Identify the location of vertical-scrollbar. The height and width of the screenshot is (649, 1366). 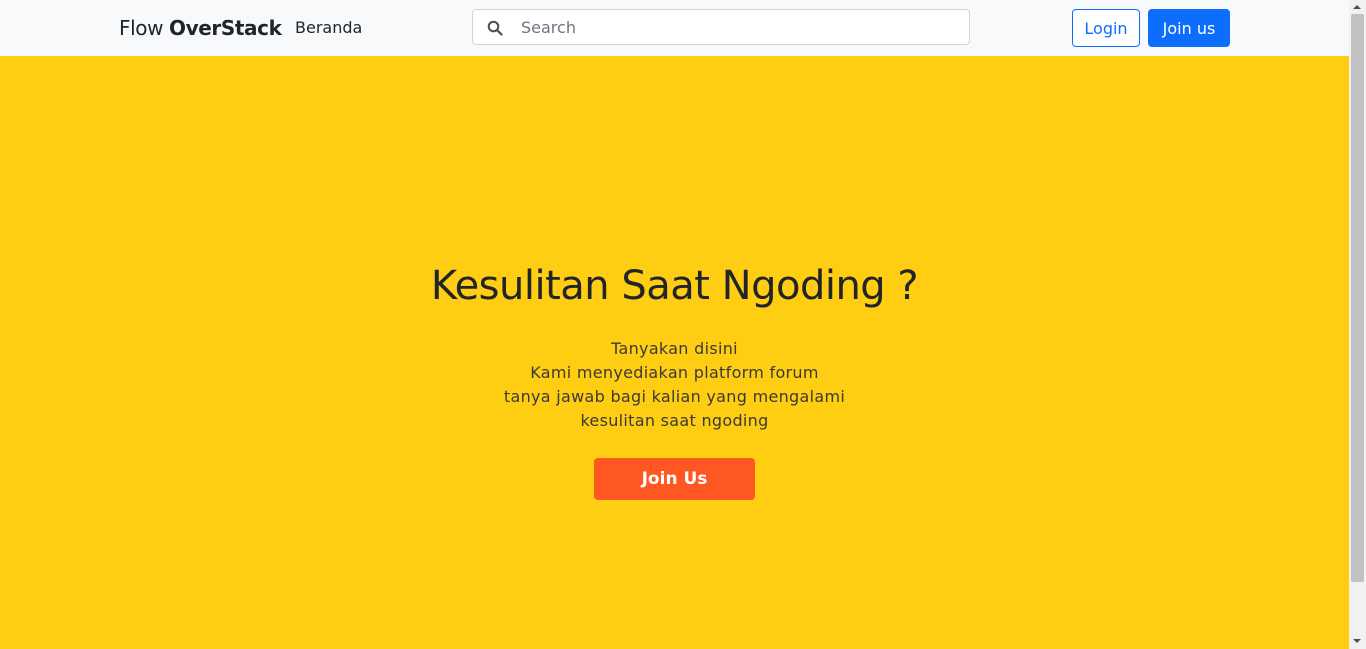
(1357, 324).